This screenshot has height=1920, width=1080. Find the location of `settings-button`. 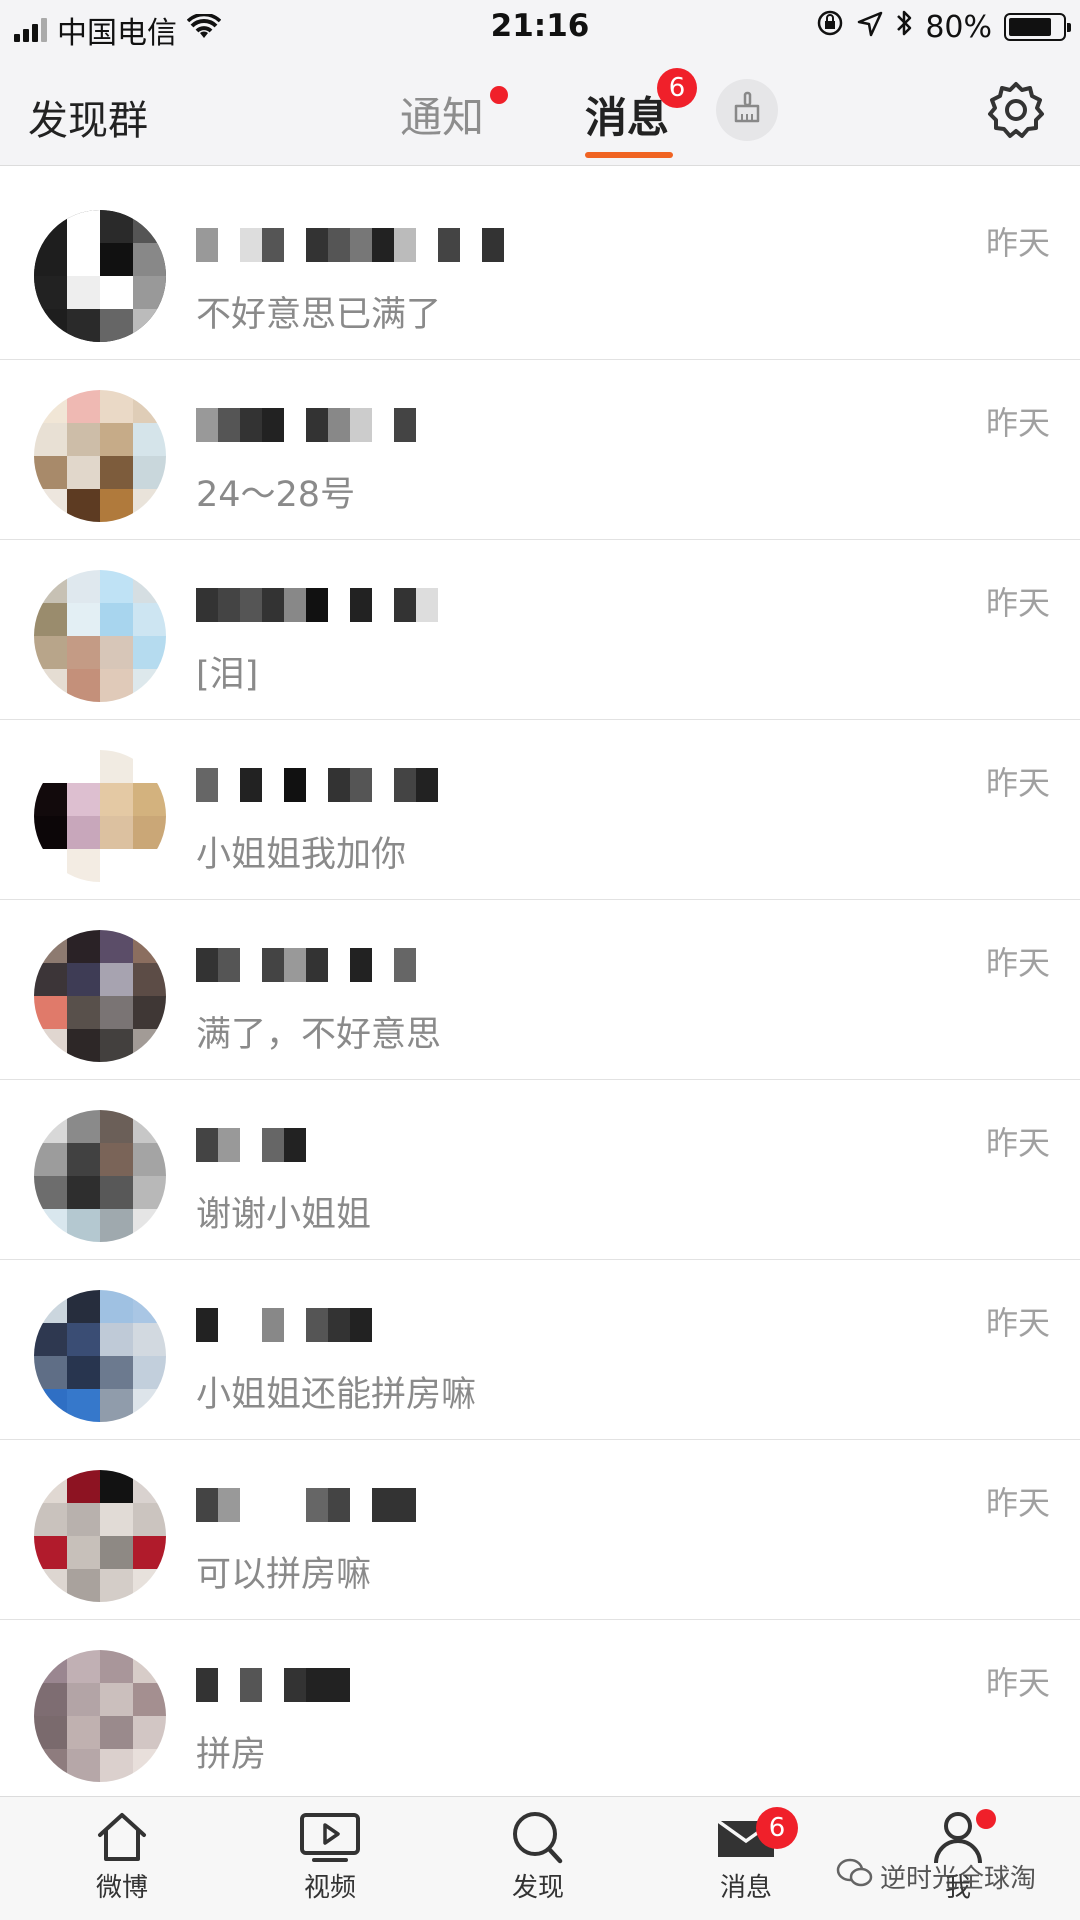

settings-button is located at coordinates (1016, 110).